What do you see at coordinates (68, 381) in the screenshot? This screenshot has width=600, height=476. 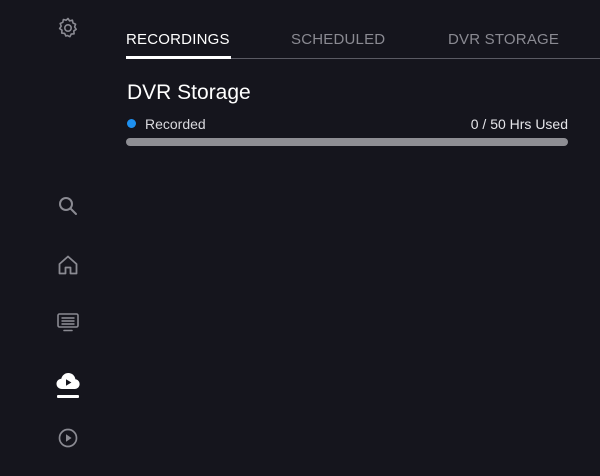 I see `cloud-dvr-icon` at bounding box center [68, 381].